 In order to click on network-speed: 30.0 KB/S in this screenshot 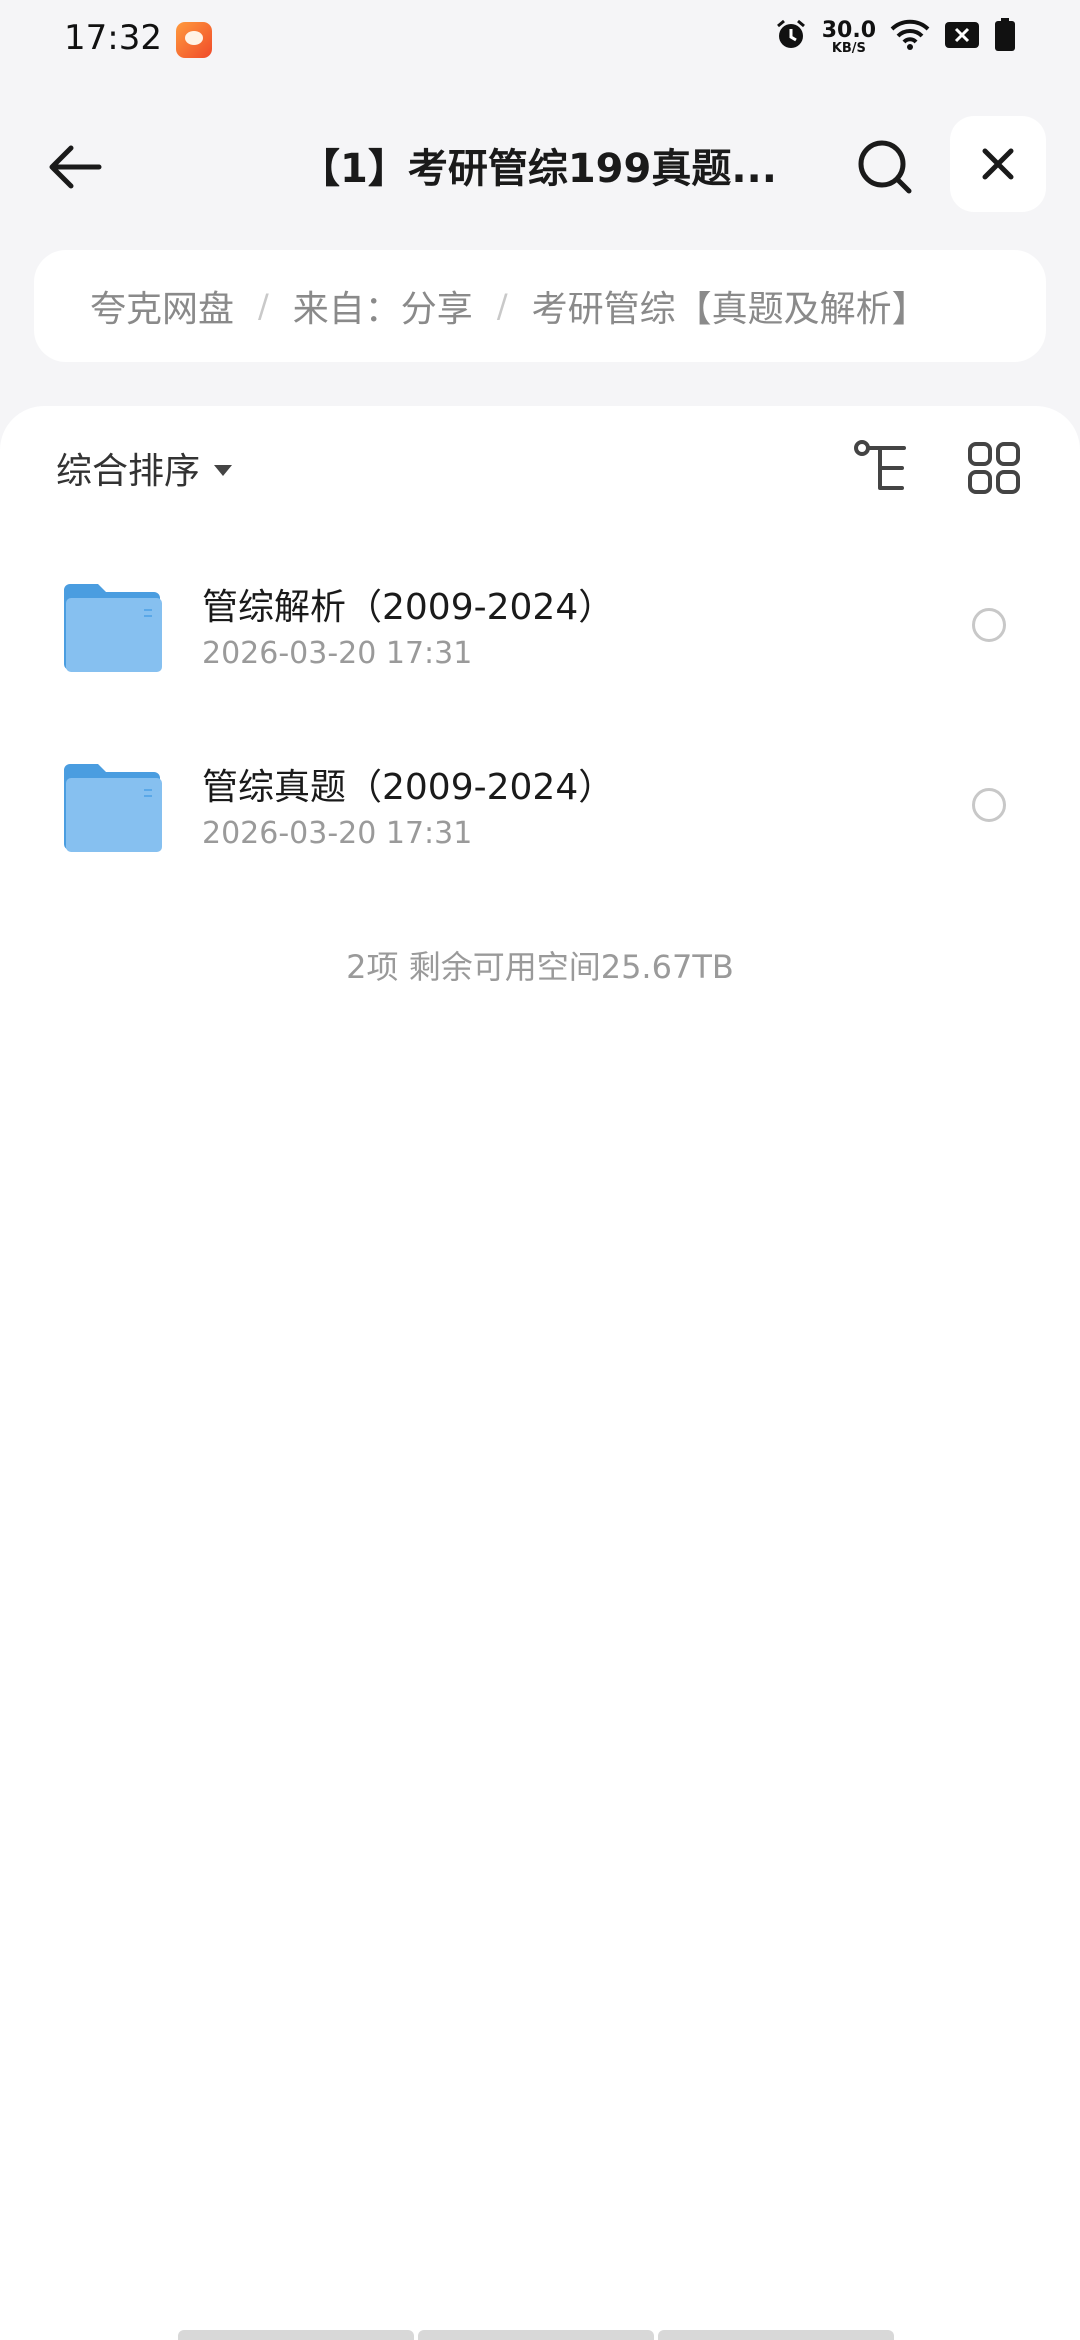, I will do `click(848, 36)`.